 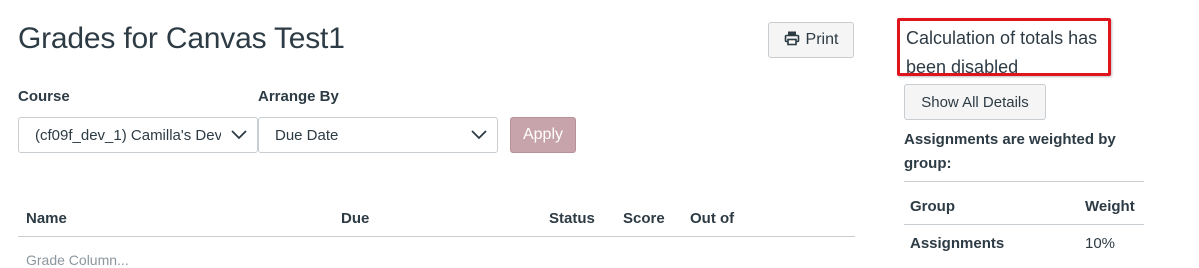 I want to click on course-select-value: (cf09f_dev_1) Camilla's Dev, so click(x=128, y=135).